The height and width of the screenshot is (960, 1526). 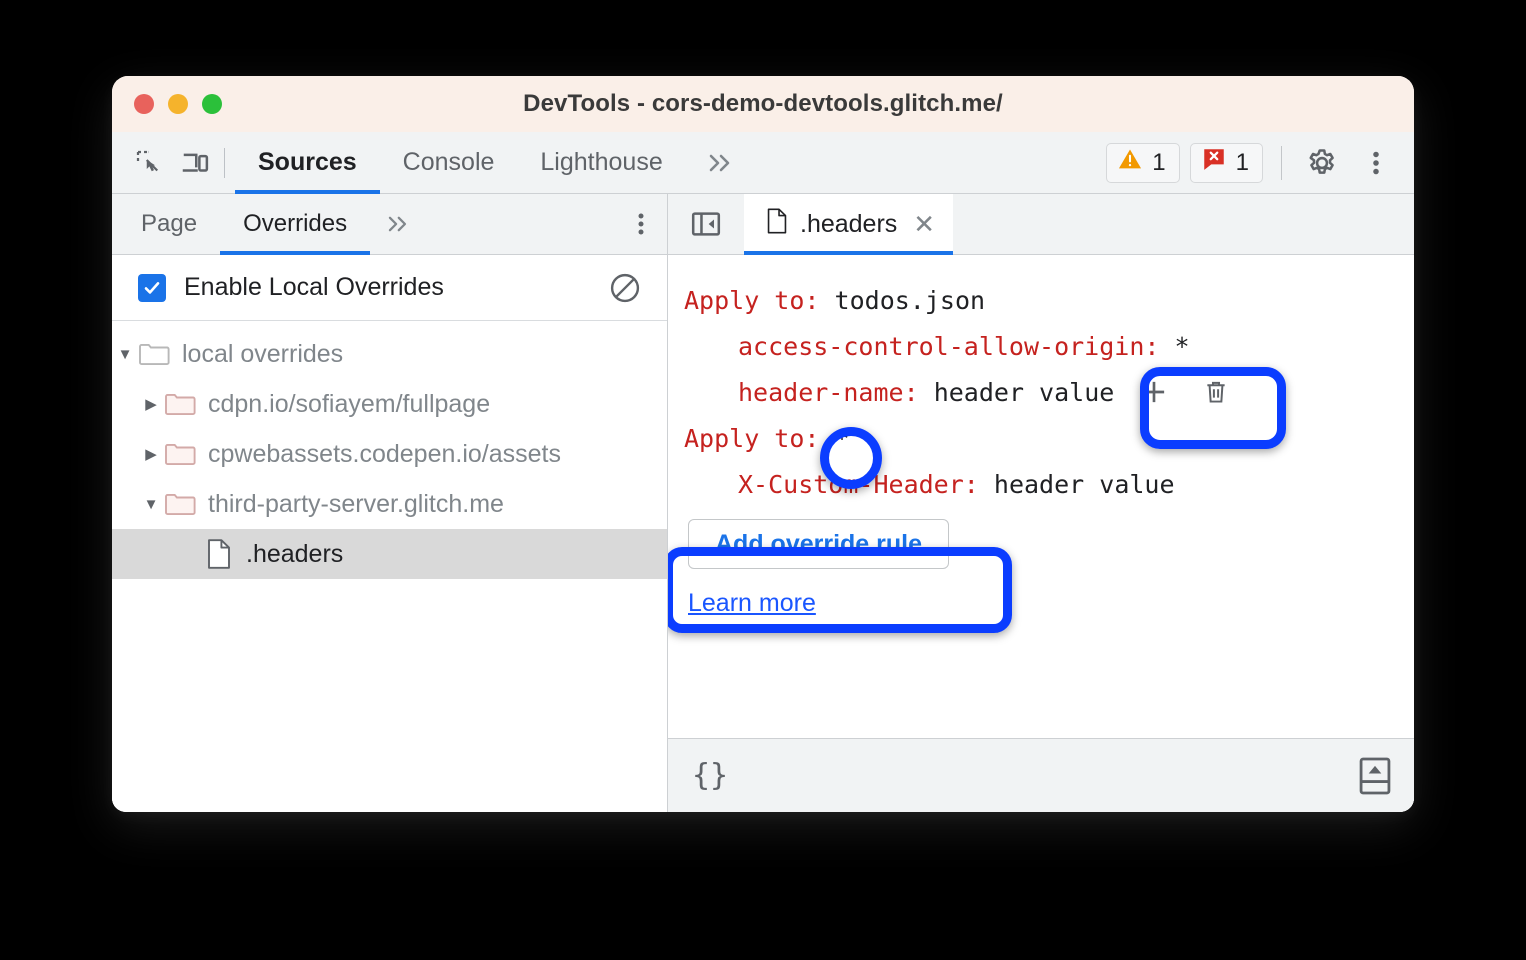 I want to click on enable-local-overrides-checkbox, so click(x=152, y=287).